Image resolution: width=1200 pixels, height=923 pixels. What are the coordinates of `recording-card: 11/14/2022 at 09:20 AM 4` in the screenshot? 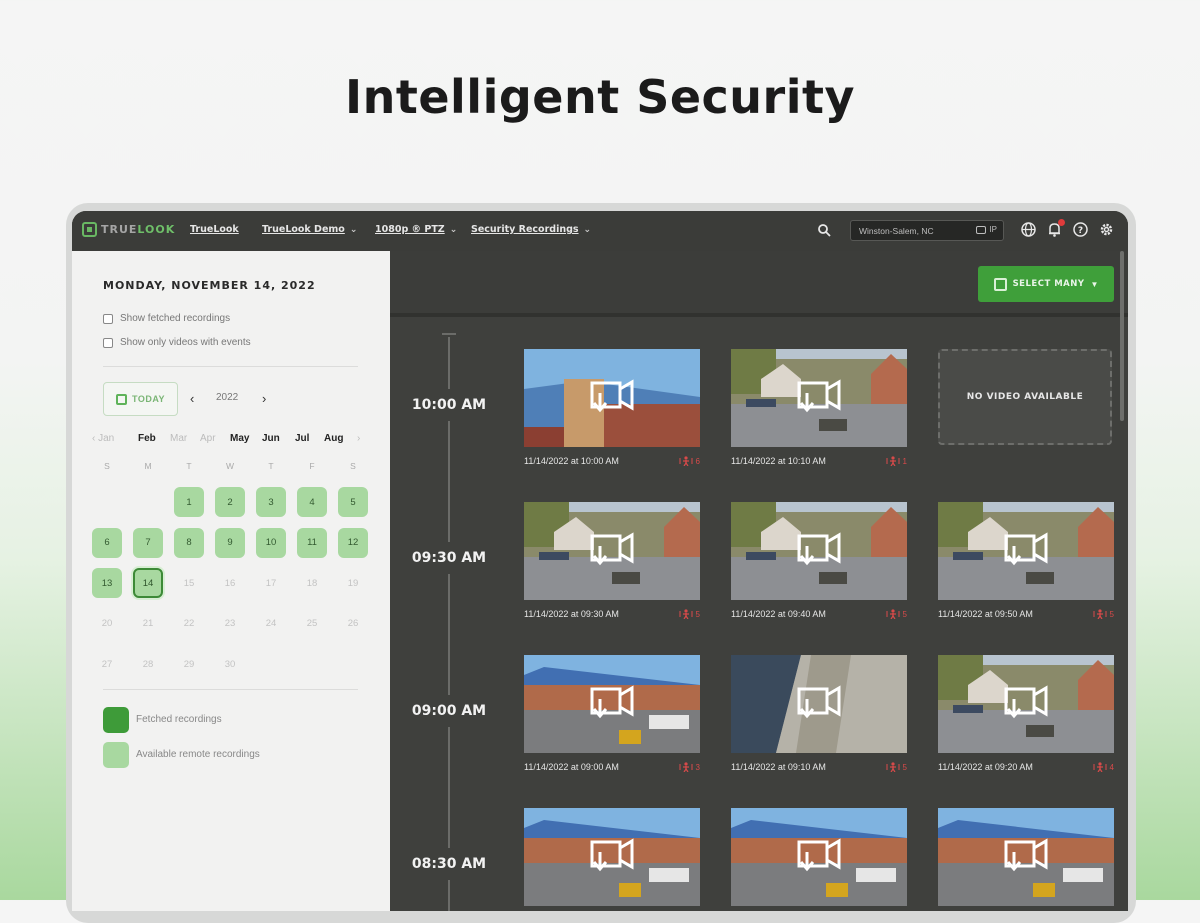 It's located at (1026, 713).